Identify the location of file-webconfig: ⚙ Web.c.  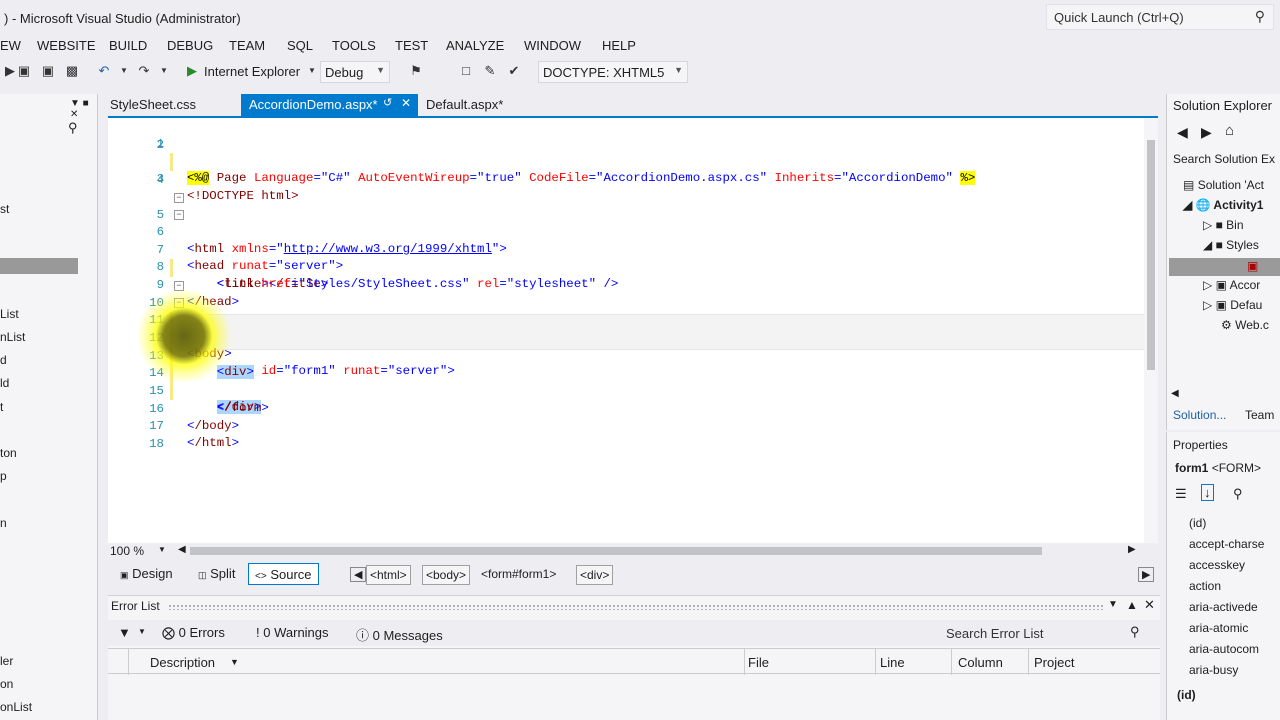
(1245, 325).